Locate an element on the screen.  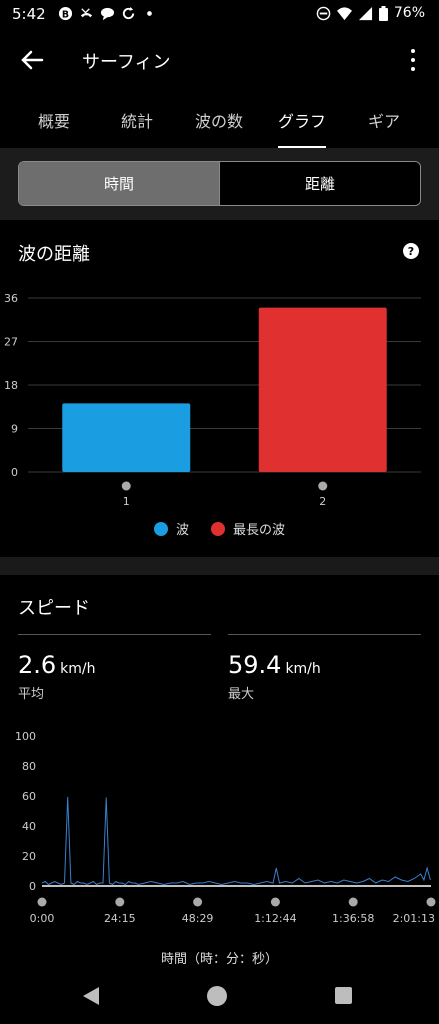
nav-home-icon is located at coordinates (217, 996).